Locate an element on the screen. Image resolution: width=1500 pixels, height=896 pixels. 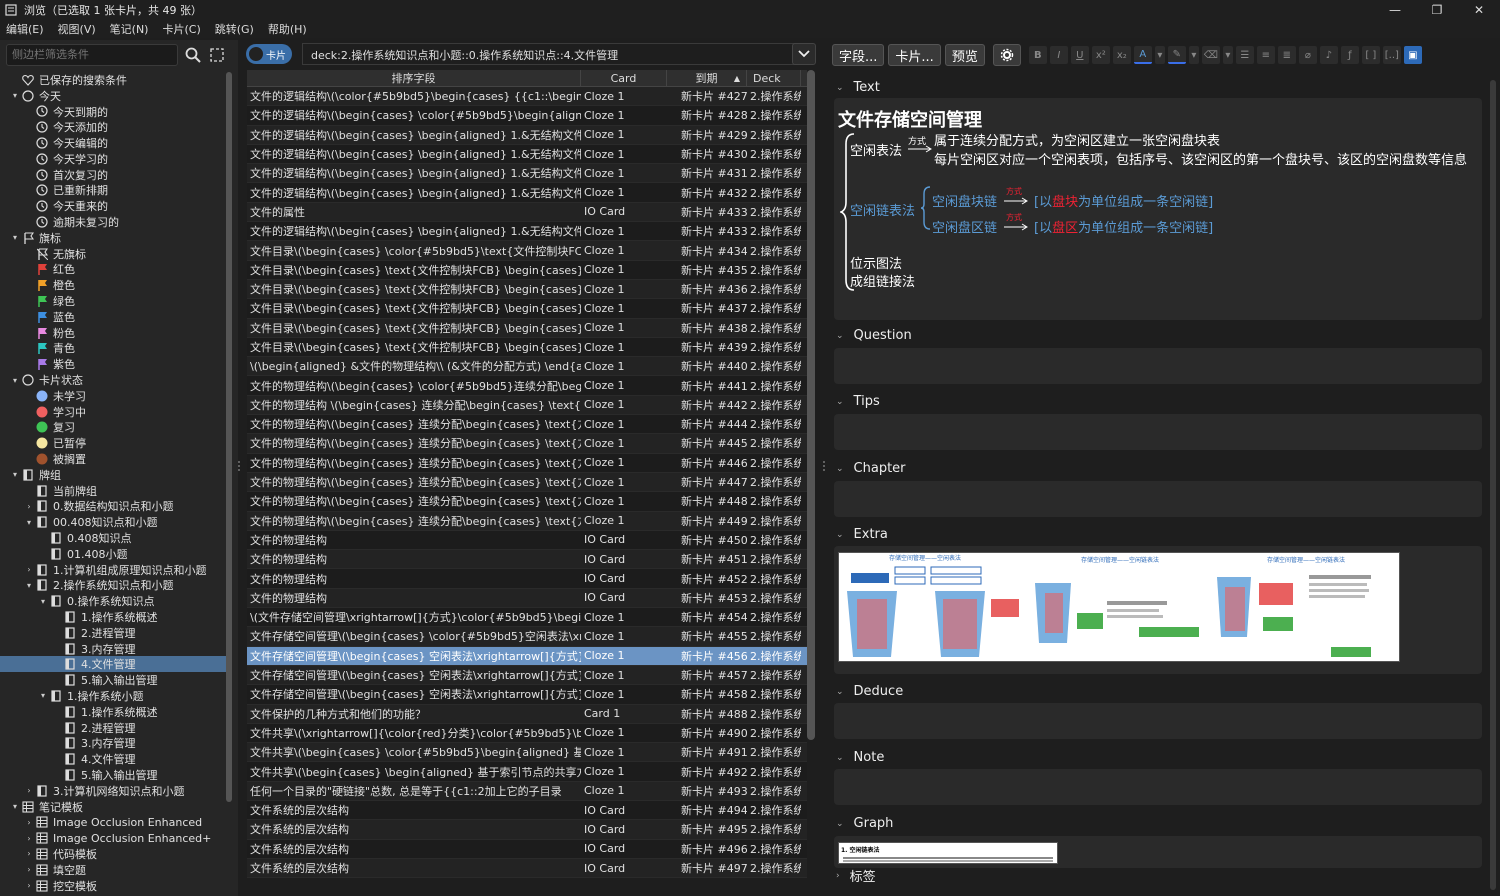
sidebar-item: 01.408小题 is located at coordinates (113, 554).